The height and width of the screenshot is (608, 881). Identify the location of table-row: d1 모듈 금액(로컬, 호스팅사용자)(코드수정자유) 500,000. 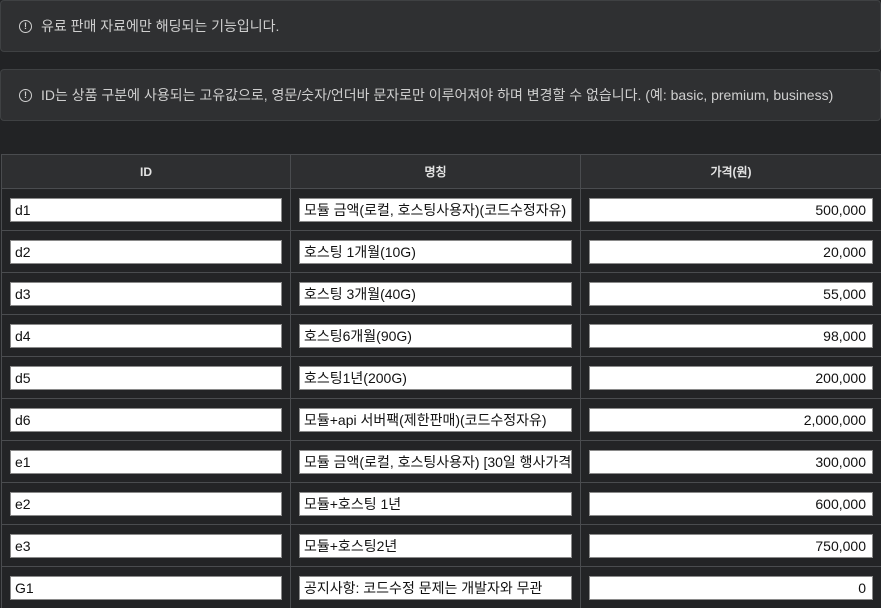
(441, 209).